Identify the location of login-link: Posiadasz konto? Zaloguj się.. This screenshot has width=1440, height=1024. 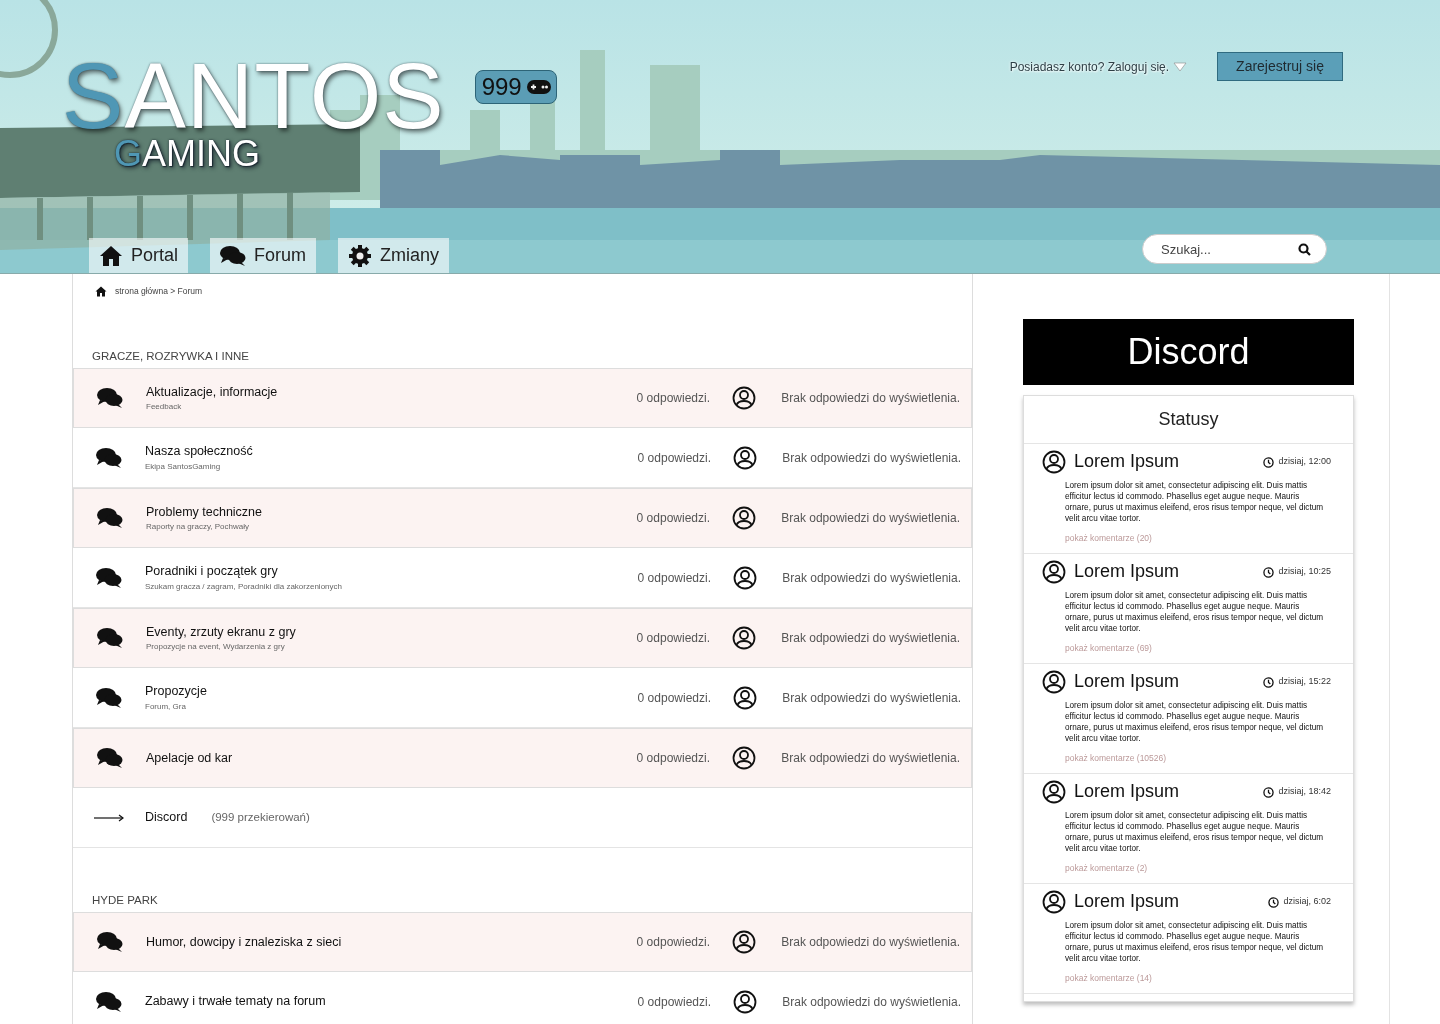
(1098, 66).